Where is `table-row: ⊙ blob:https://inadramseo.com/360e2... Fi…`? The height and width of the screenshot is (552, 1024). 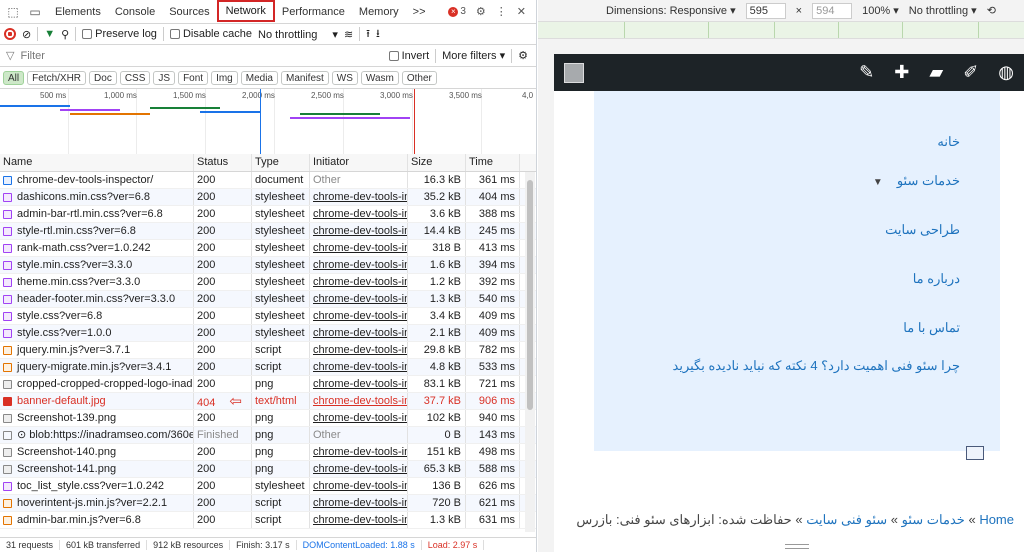 table-row: ⊙ blob:https://inadramseo.com/360e2... Fi… is located at coordinates (268, 435).